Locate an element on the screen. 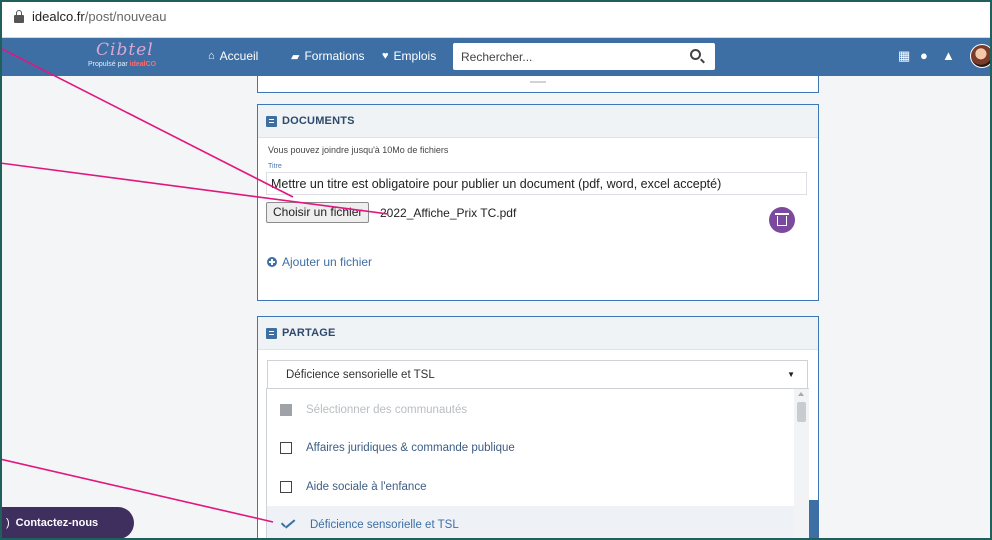 The height and width of the screenshot is (540, 992). search-box is located at coordinates (584, 56).